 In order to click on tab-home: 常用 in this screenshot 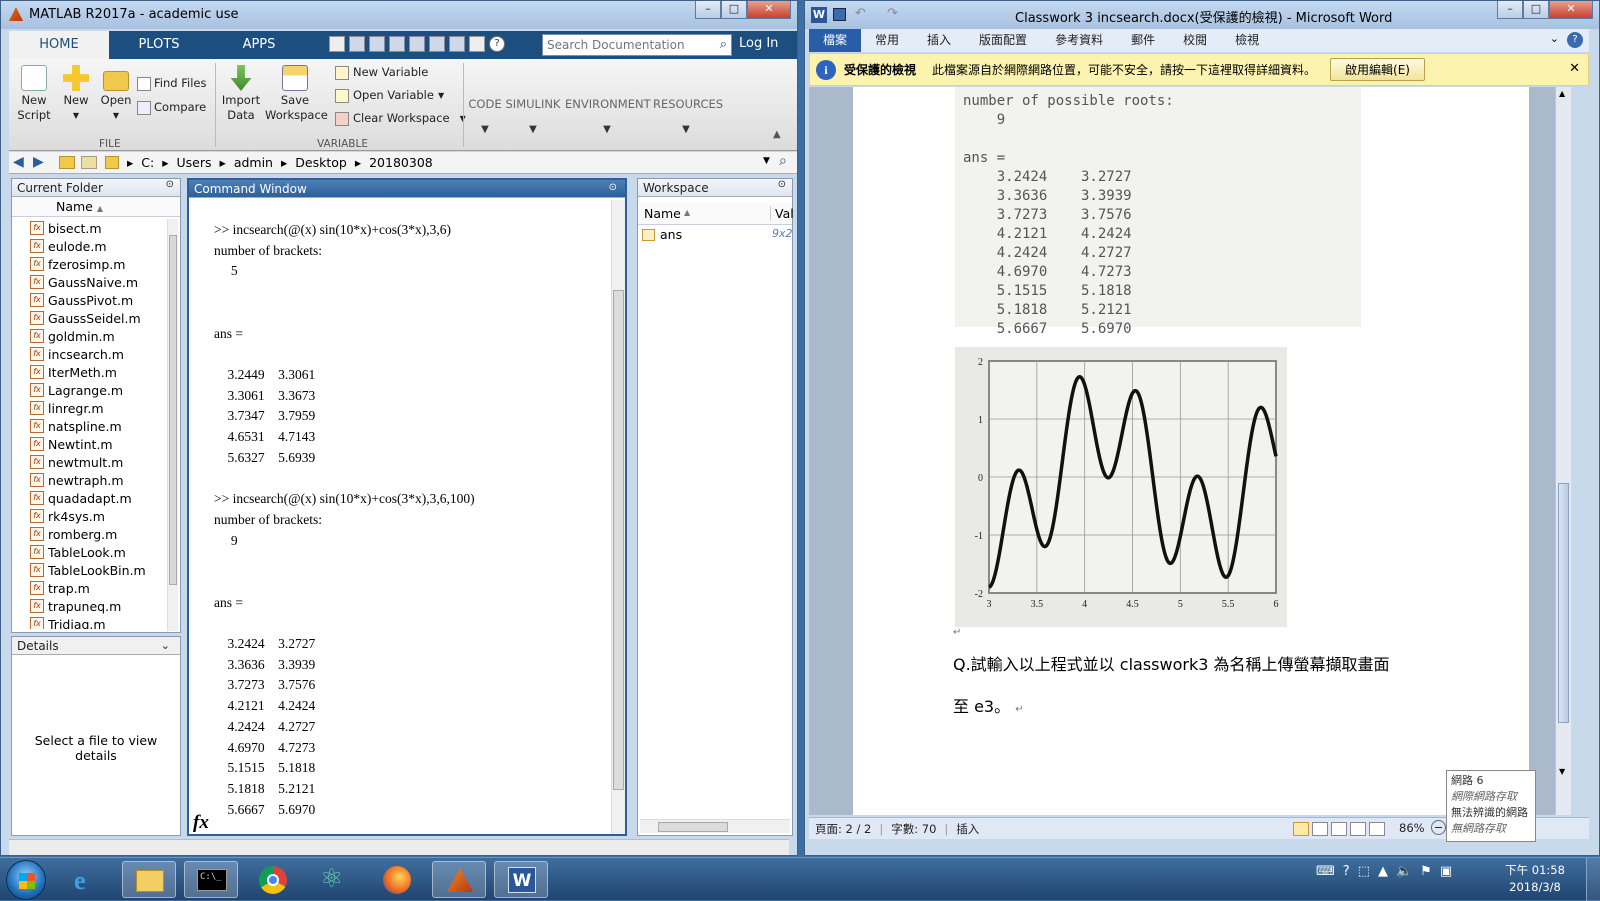, I will do `click(887, 40)`.